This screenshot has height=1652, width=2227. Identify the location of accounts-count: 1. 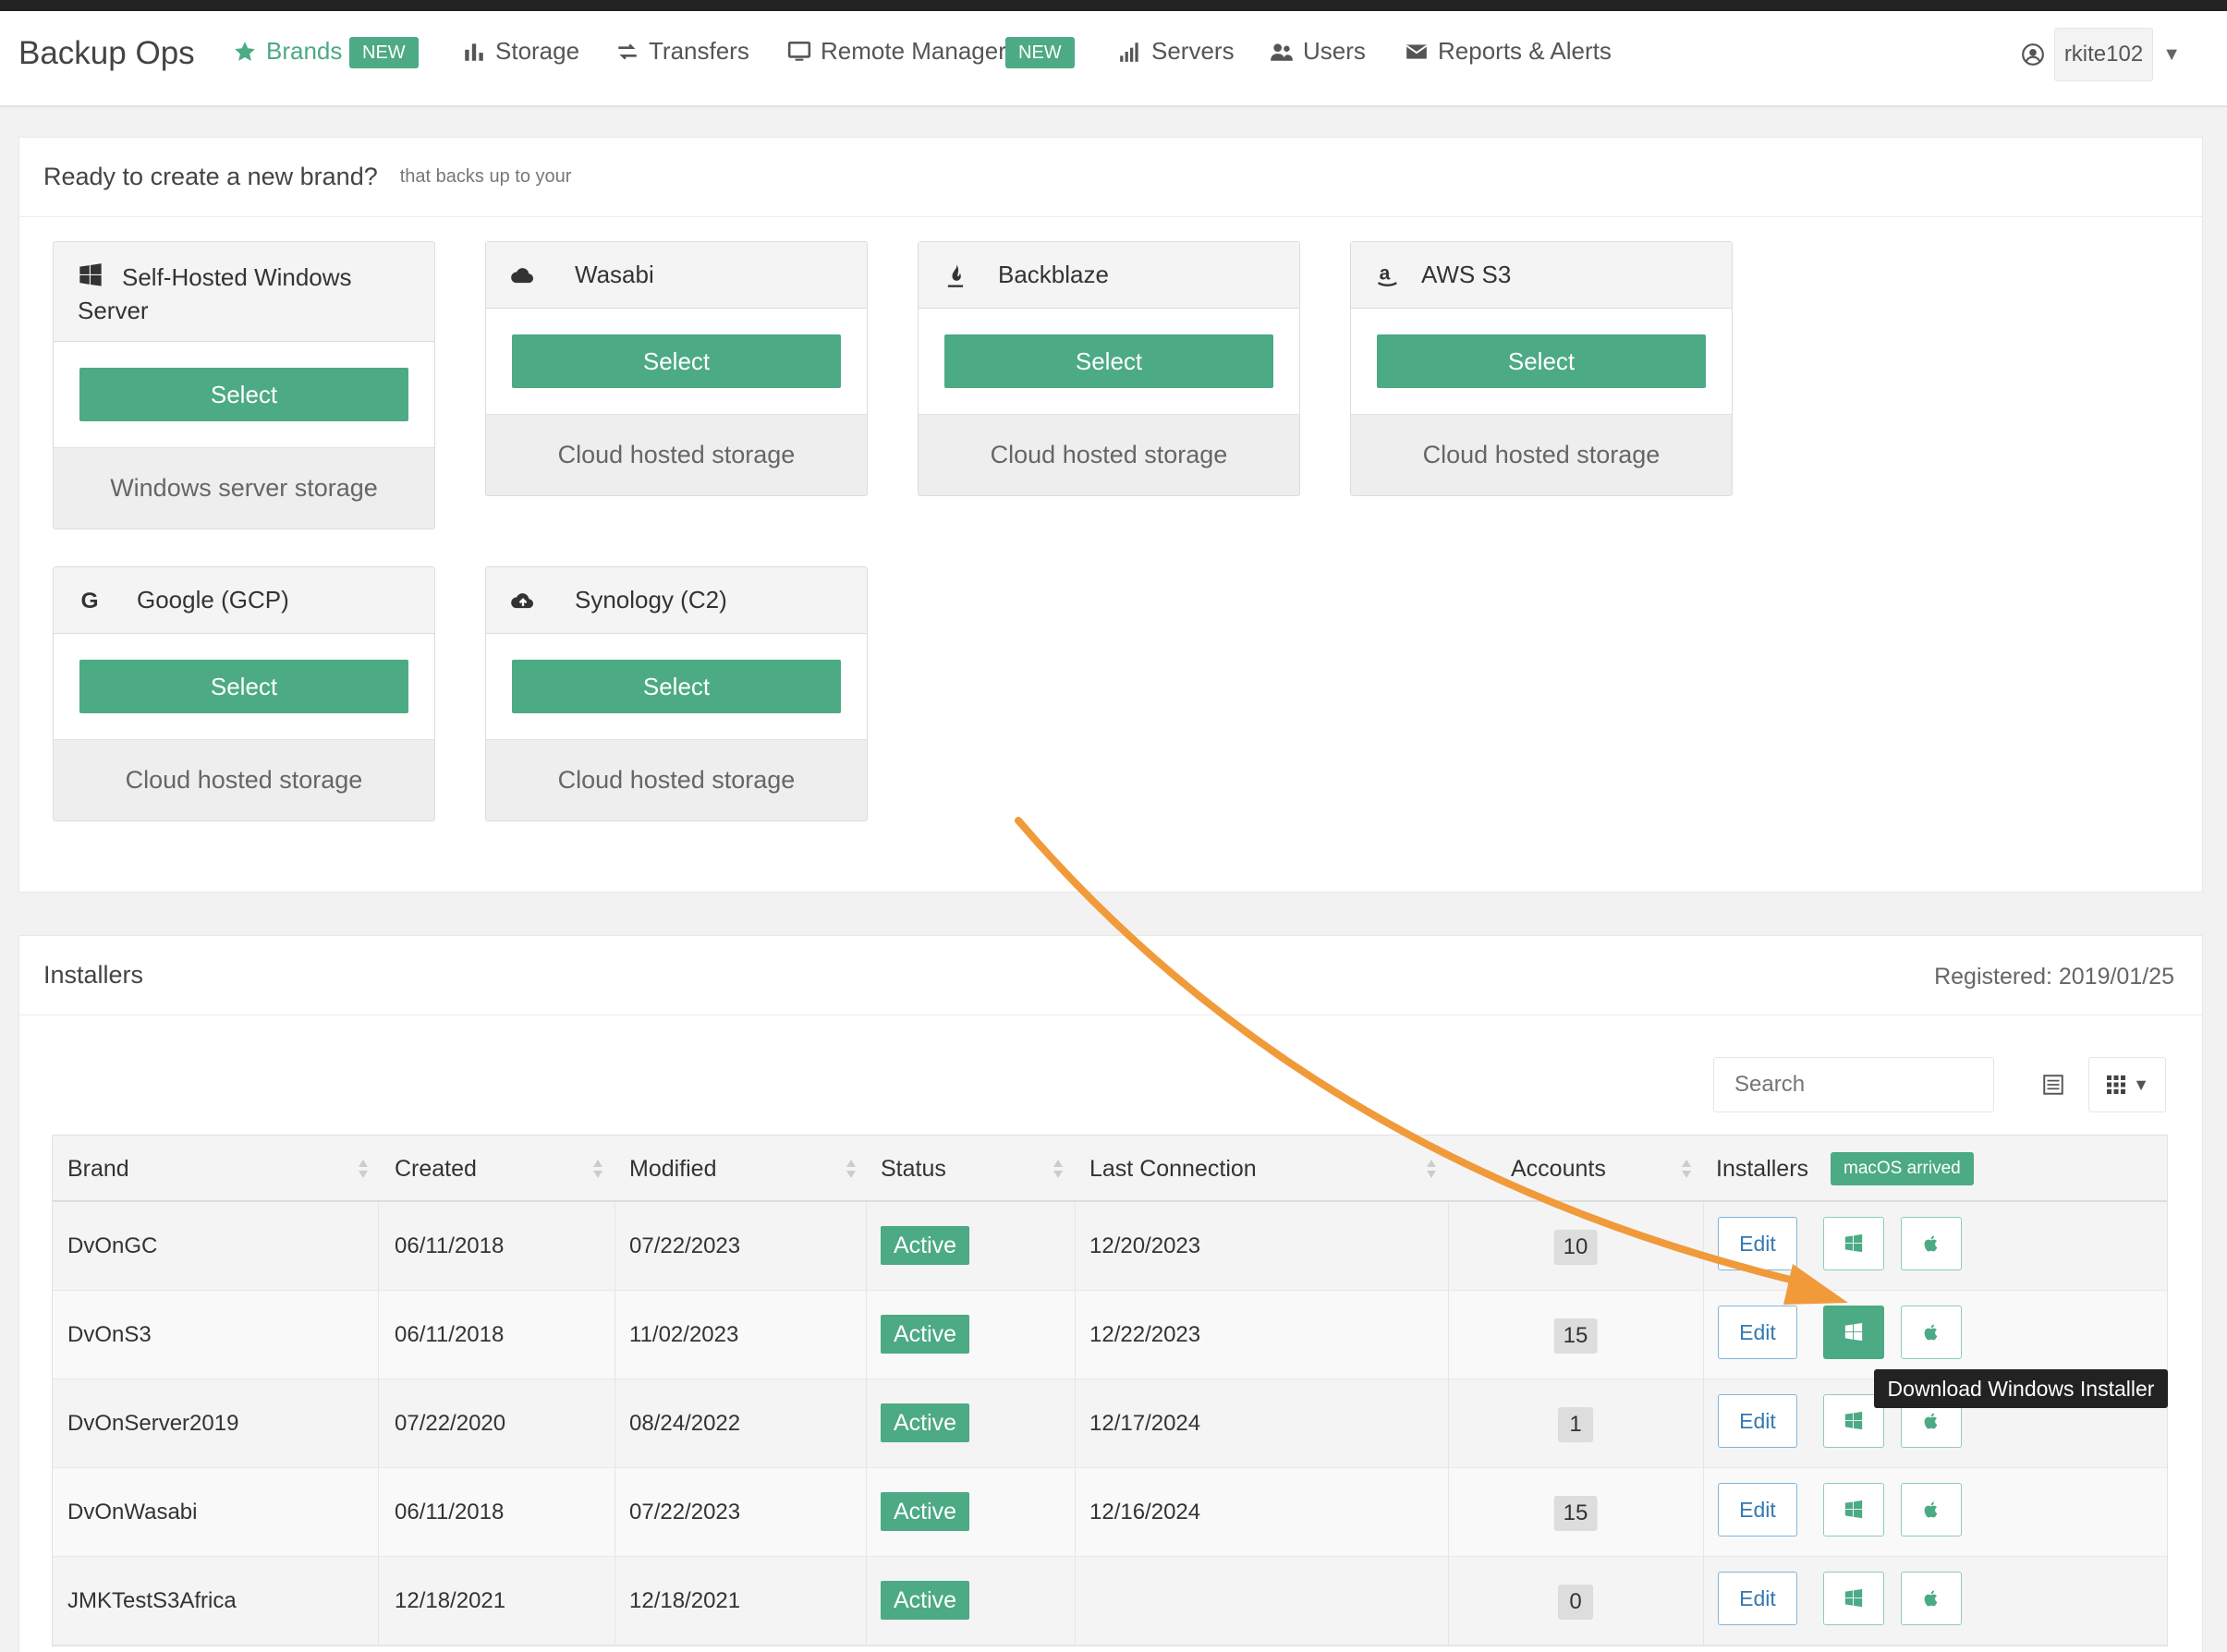
(1576, 1424).